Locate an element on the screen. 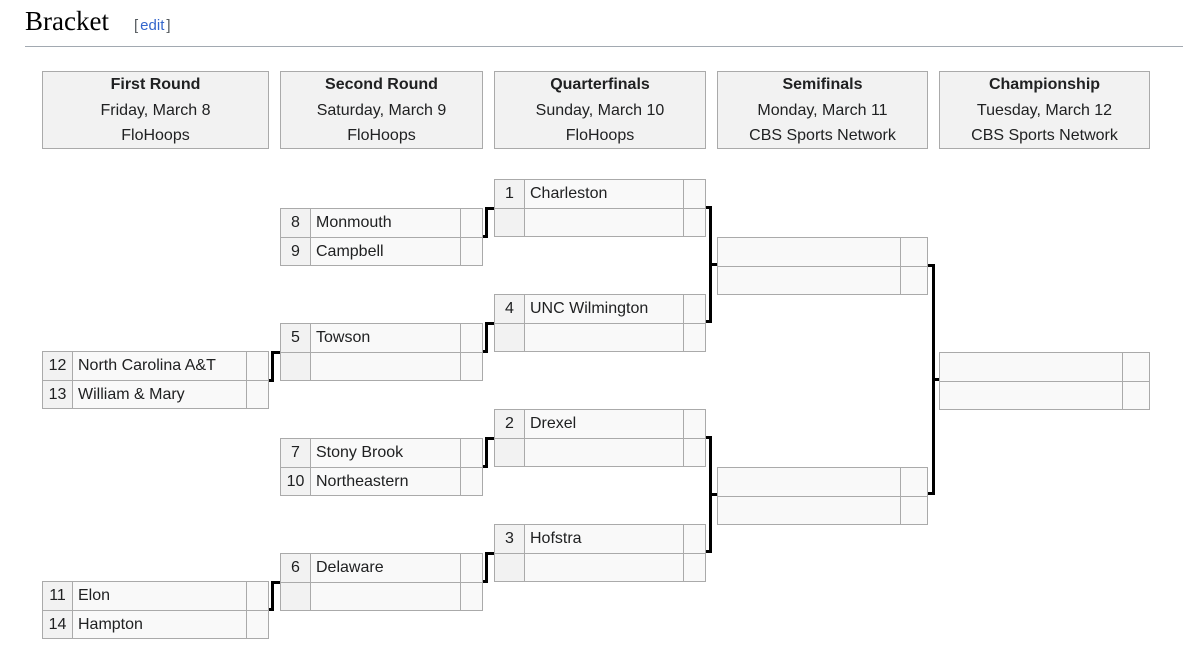 This screenshot has height=651, width=1200. team-row: 2 Drexel is located at coordinates (600, 424).